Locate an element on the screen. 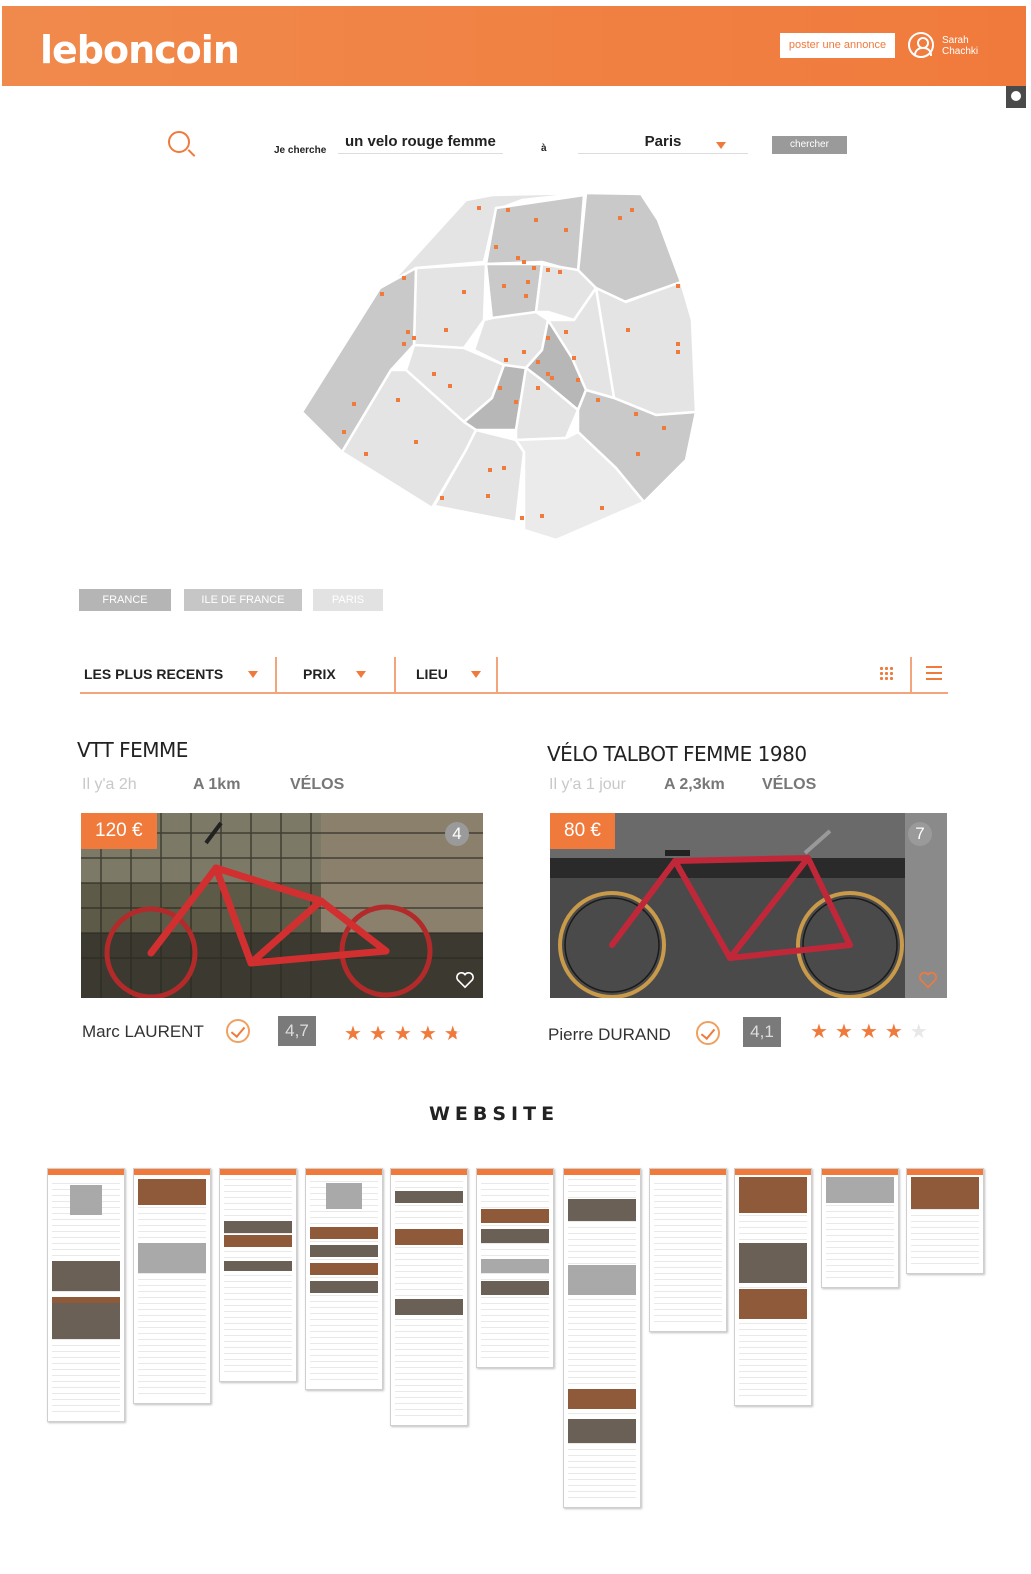 This screenshot has width=1031, height=1574. seller-name: Pierre DURAND is located at coordinates (609, 1035).